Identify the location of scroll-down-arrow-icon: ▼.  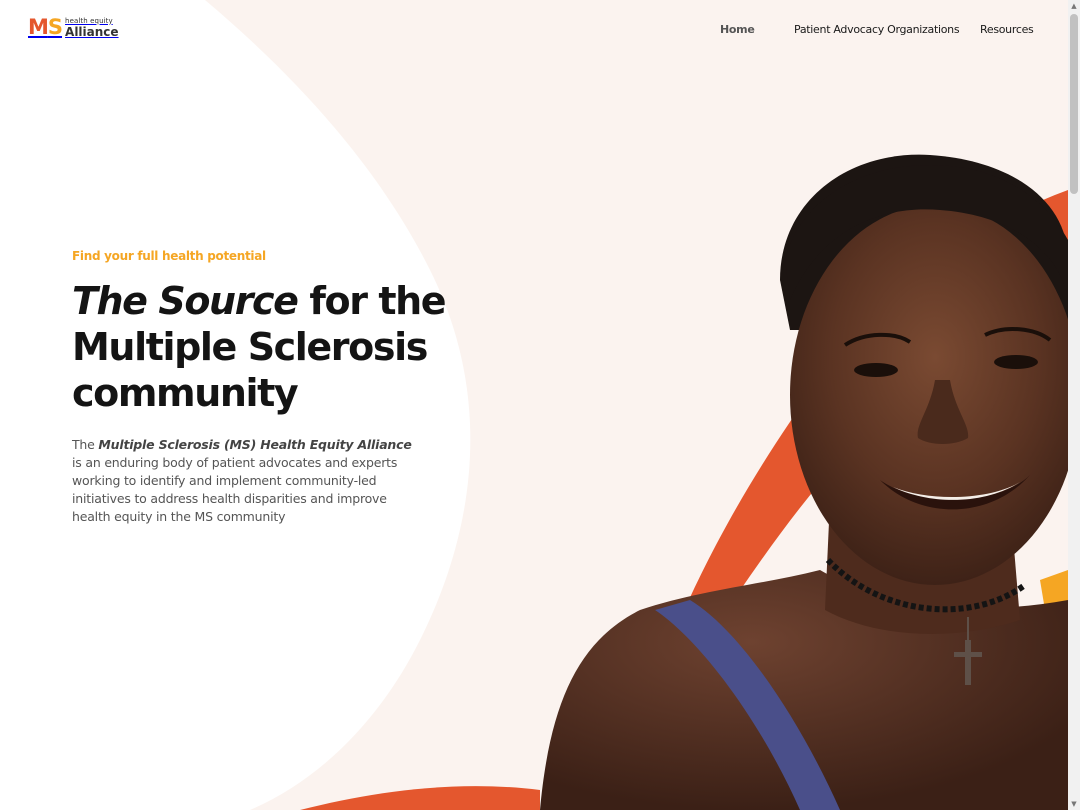
(1074, 804).